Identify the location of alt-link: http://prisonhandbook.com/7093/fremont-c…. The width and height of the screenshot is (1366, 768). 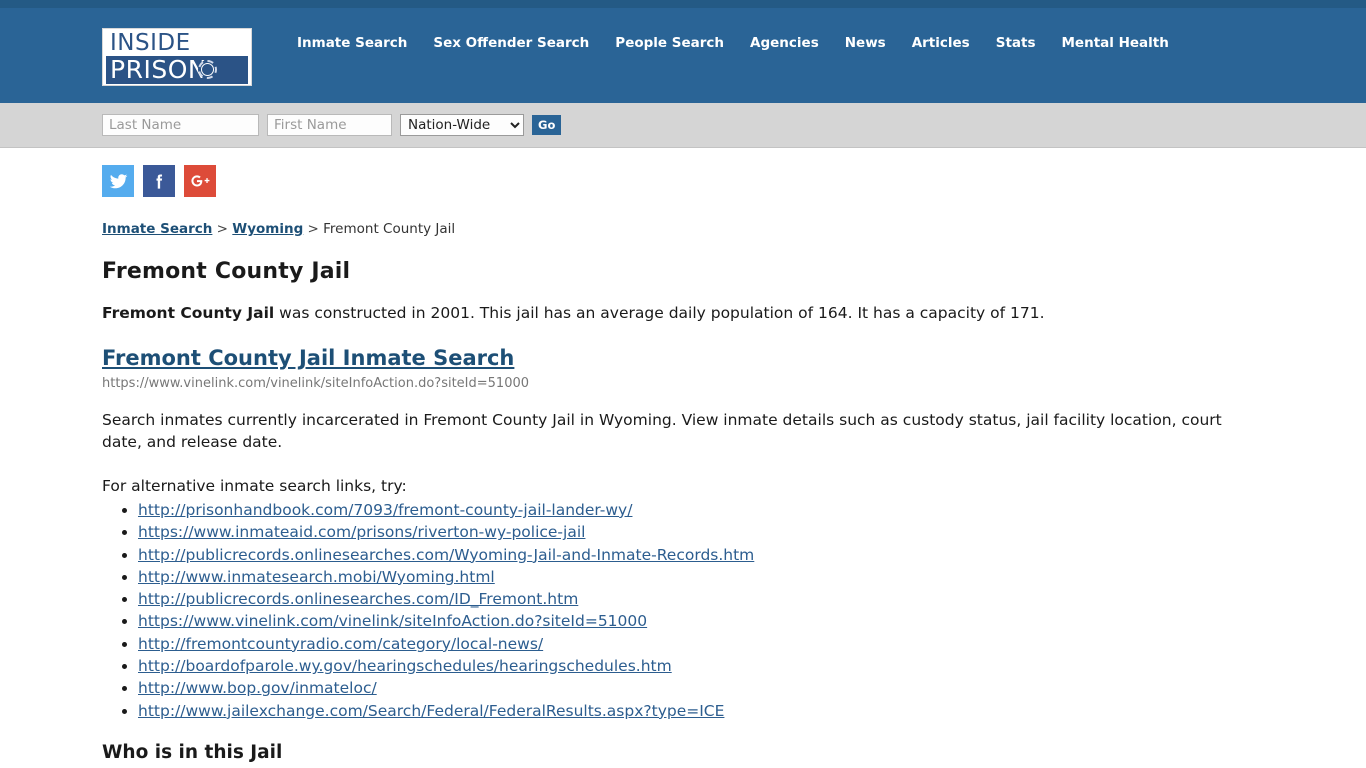
(385, 510).